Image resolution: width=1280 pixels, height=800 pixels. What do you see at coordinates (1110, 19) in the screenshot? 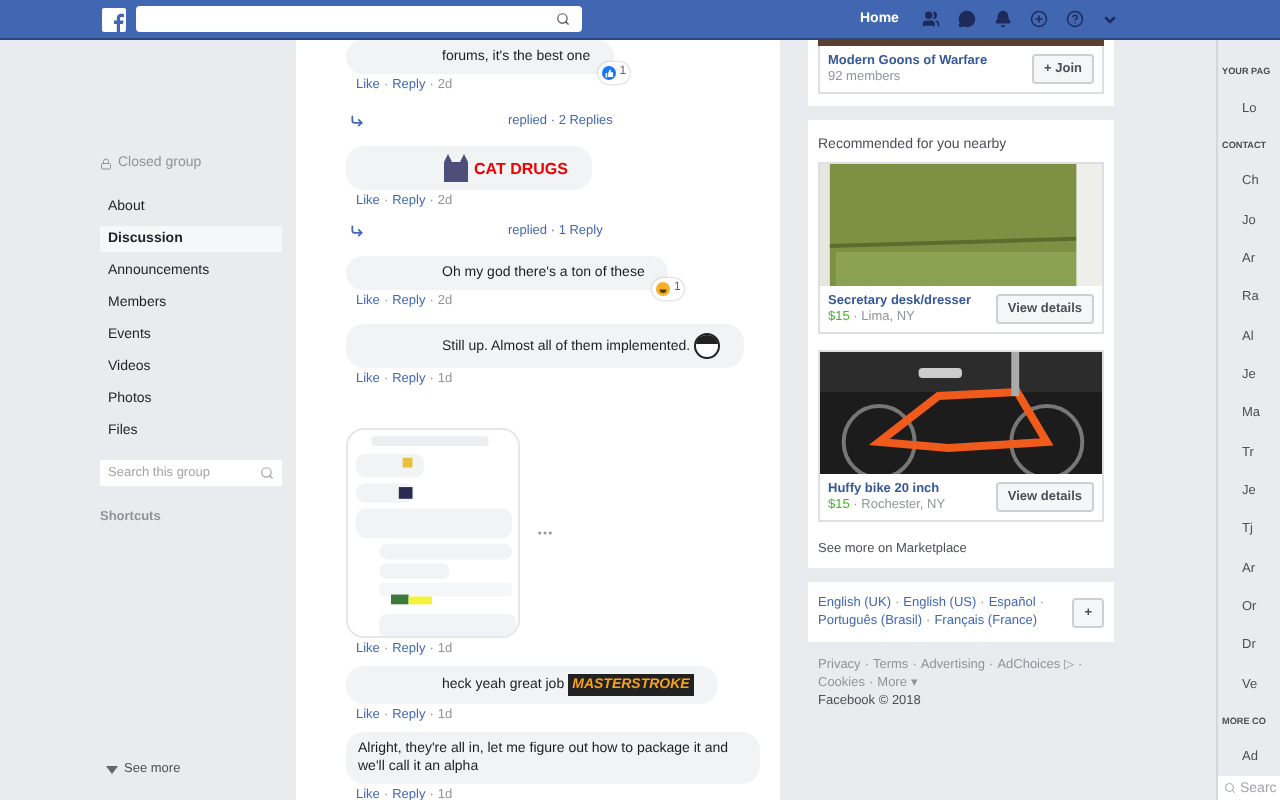
I see `dropdown-icon` at bounding box center [1110, 19].